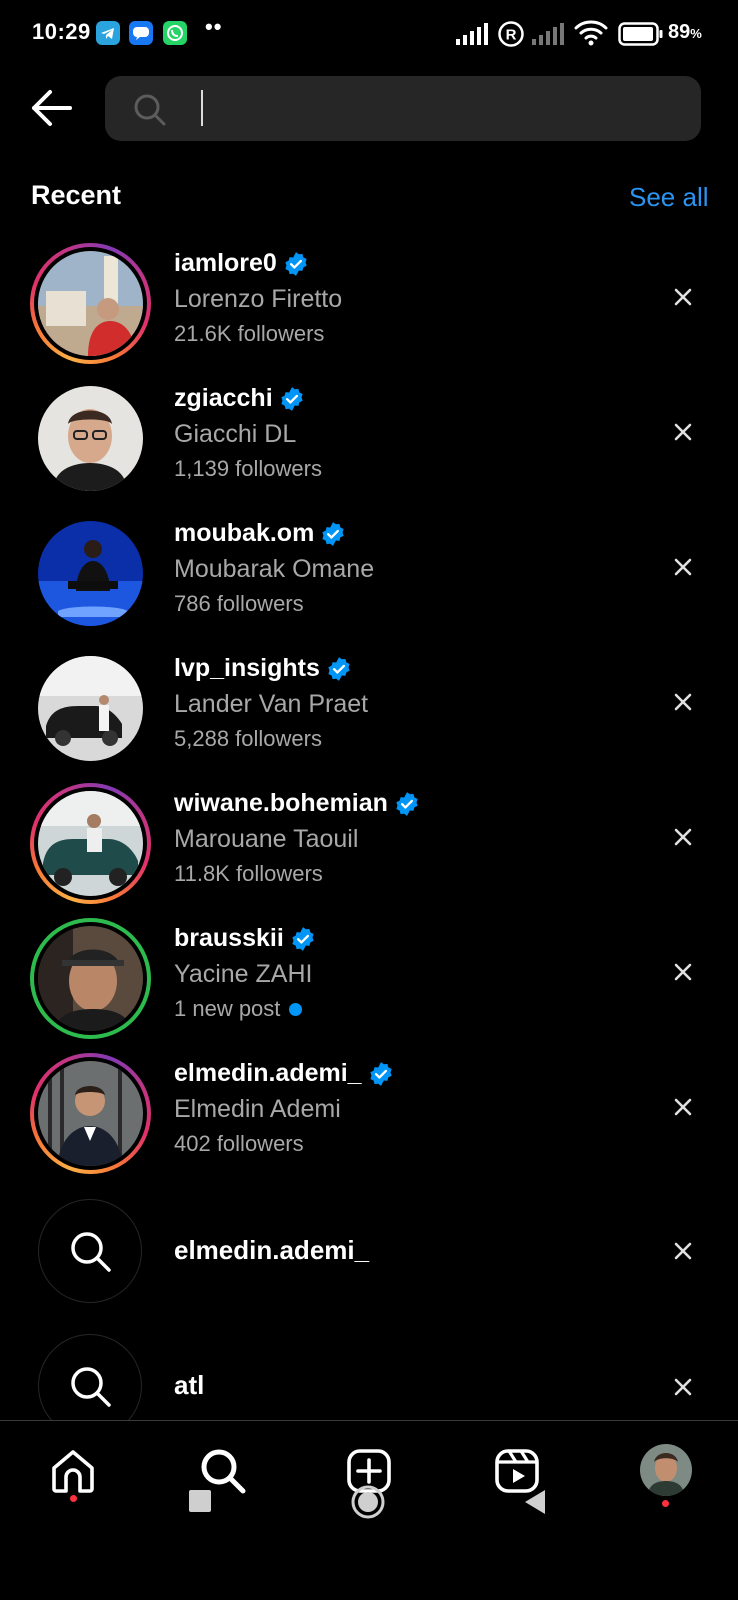  What do you see at coordinates (141, 33) in the screenshot?
I see `messenger-icon` at bounding box center [141, 33].